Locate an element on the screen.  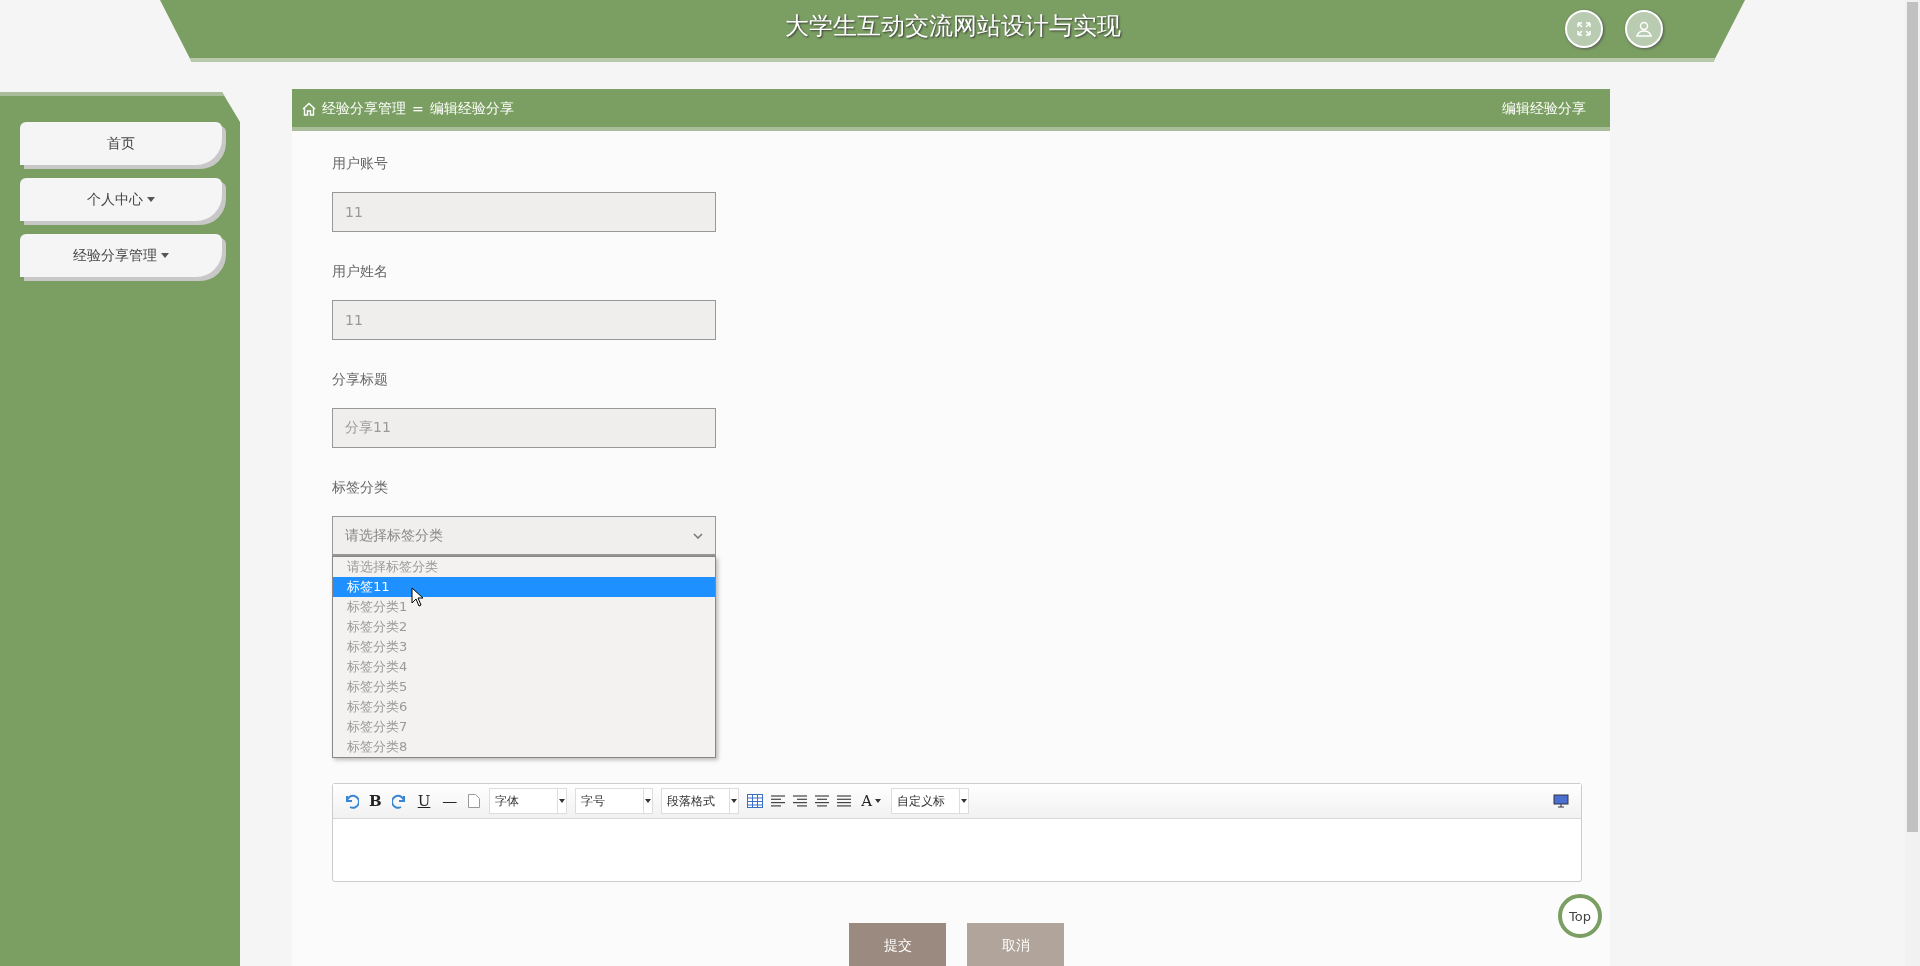
align-justify-icon is located at coordinates (844, 801).